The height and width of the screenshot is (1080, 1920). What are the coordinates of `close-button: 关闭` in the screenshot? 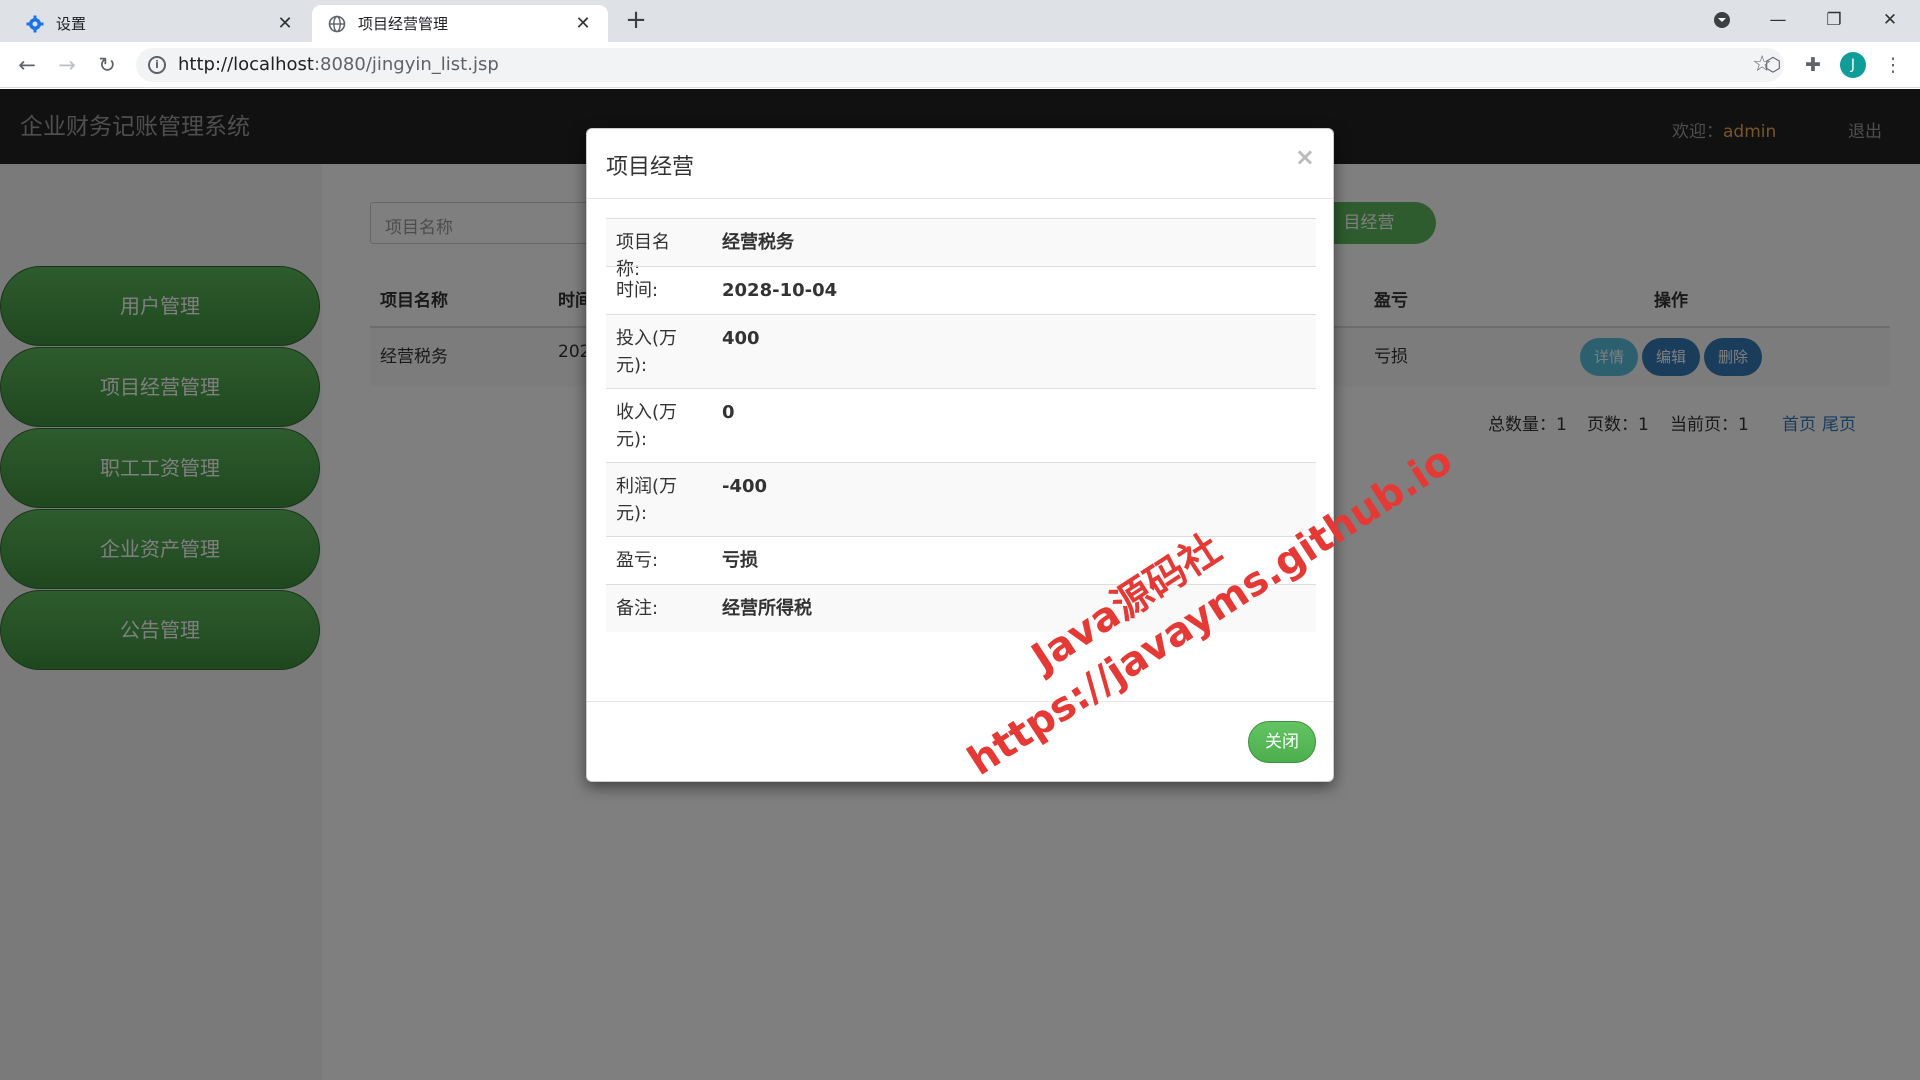 It's located at (1282, 742).